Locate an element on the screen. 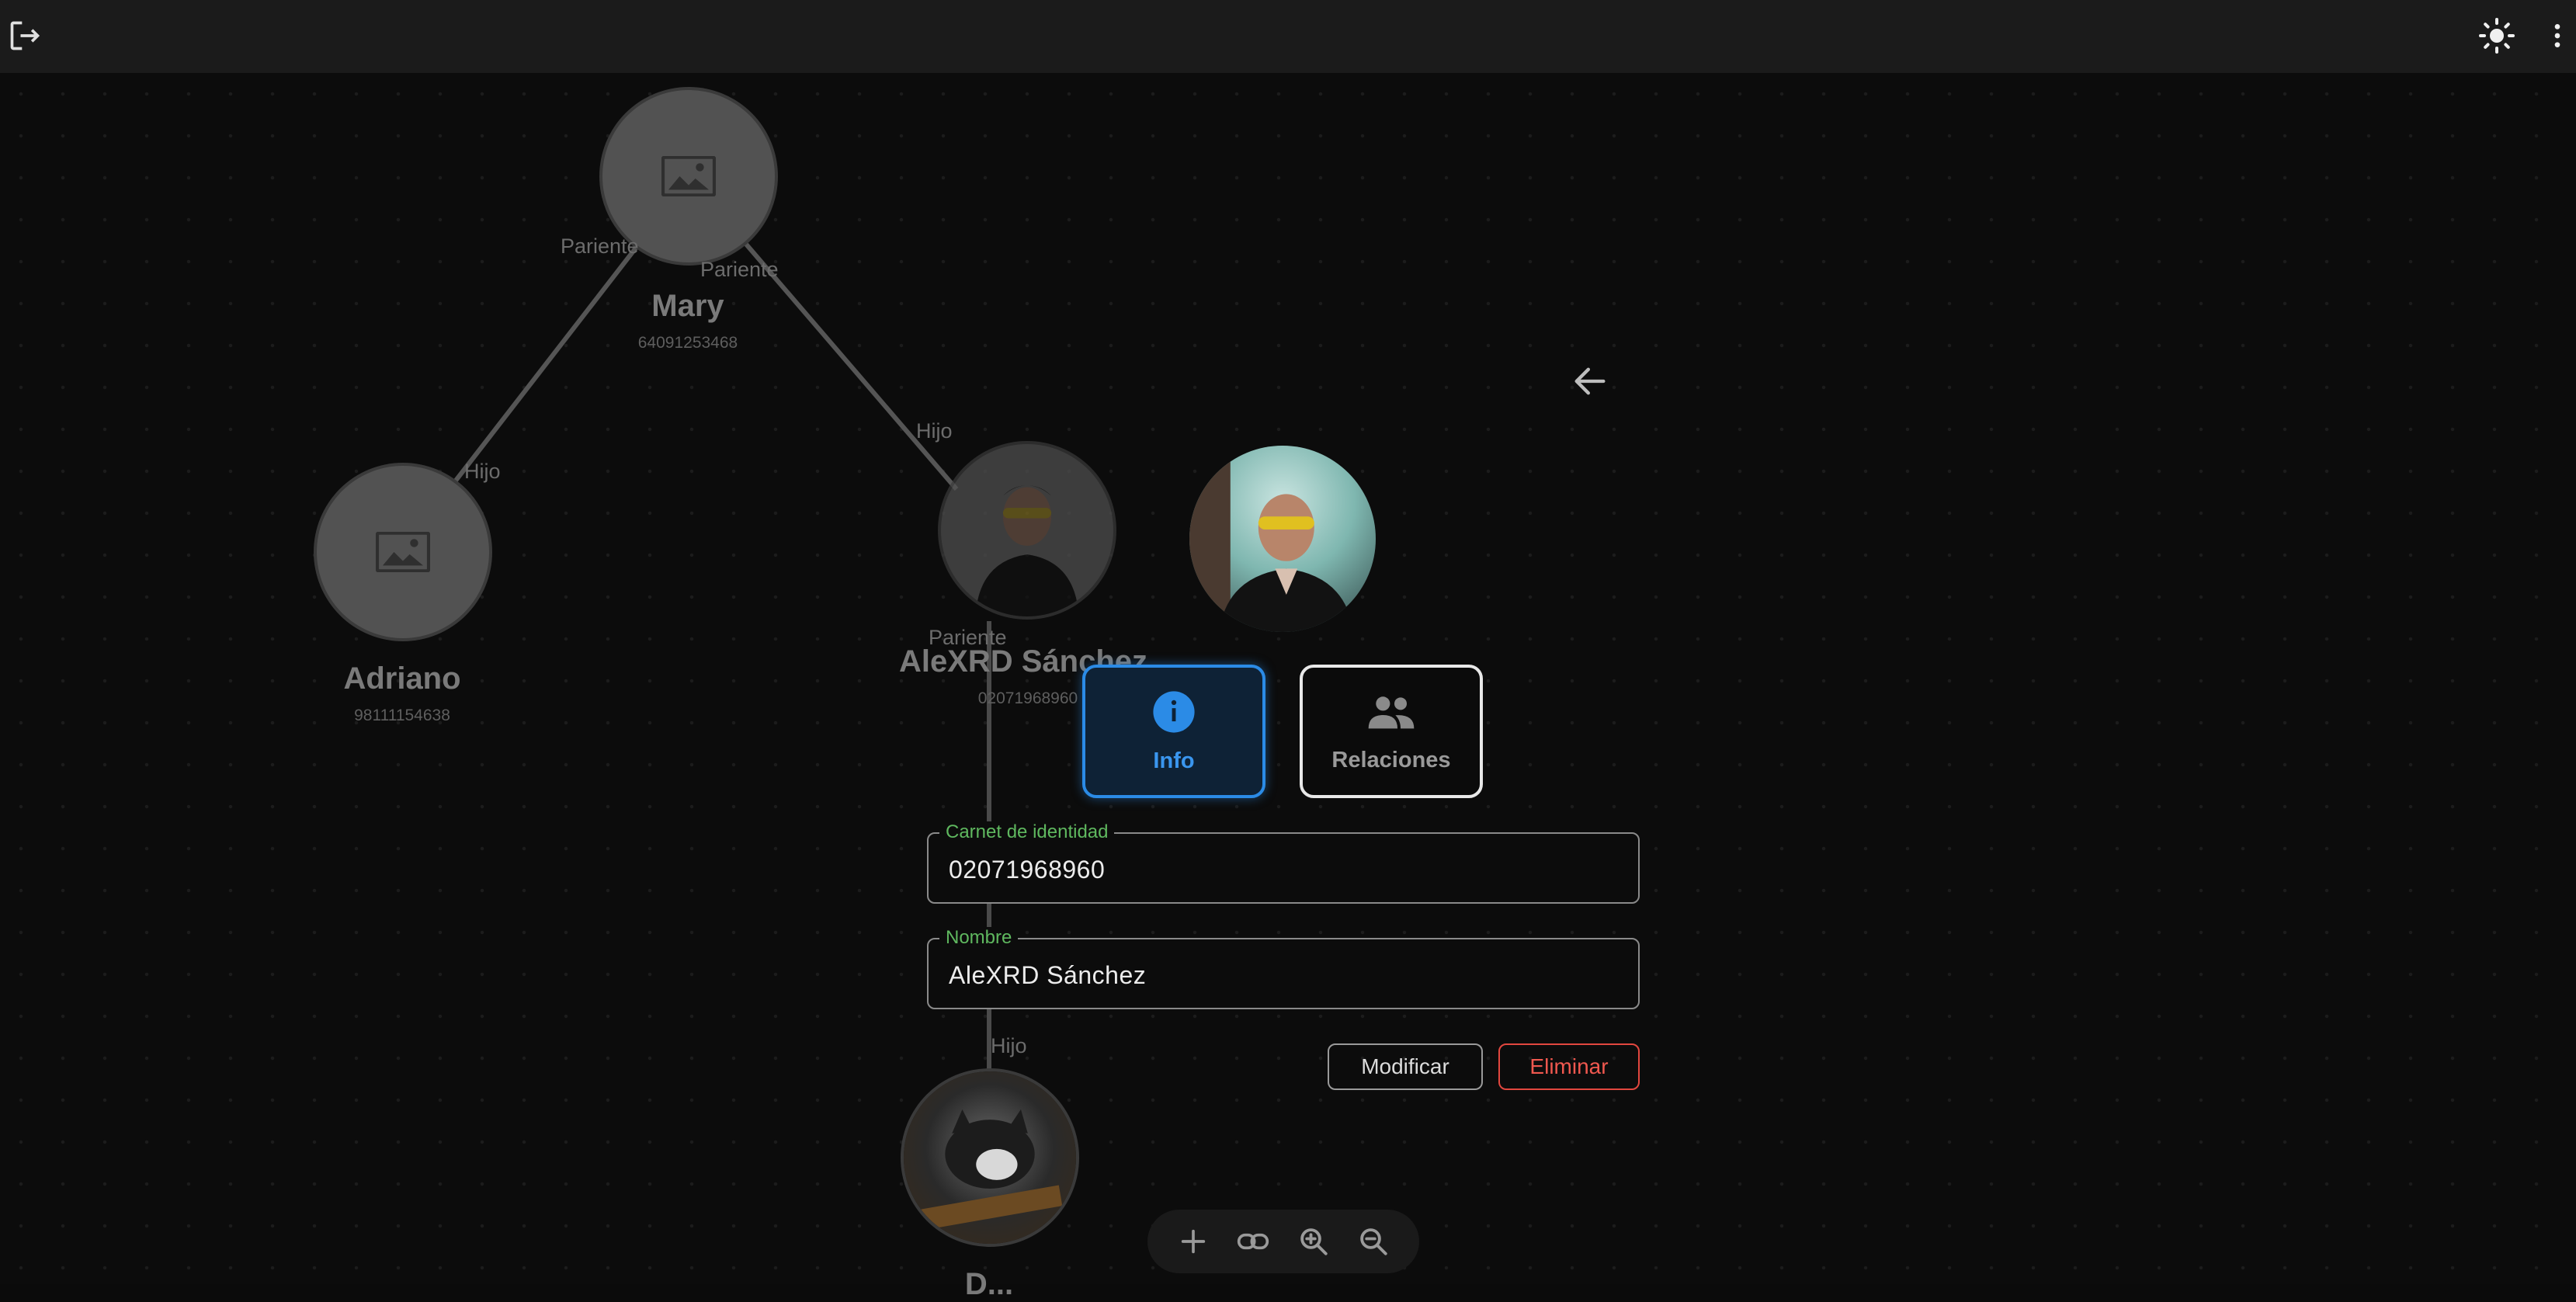 The width and height of the screenshot is (2576, 1302). carnet-field: Carnet de identidad is located at coordinates (1283, 863).